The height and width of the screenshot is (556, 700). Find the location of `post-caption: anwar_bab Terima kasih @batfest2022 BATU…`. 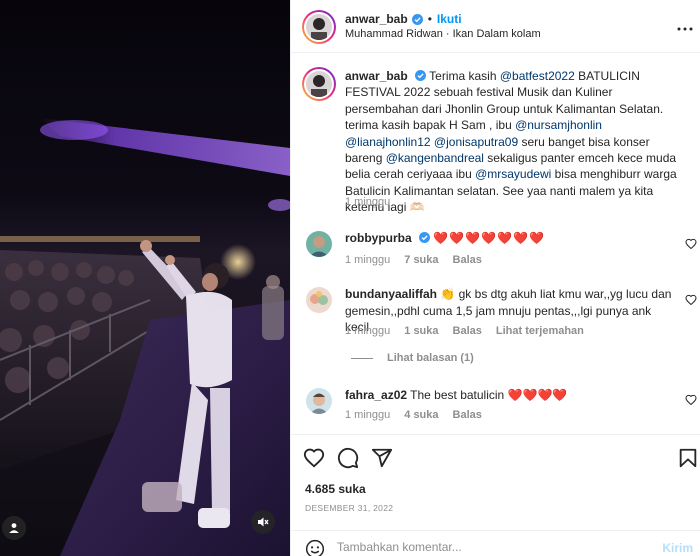

post-caption: anwar_bab Terima kasih @batfest2022 BATU… is located at coordinates (515, 142).